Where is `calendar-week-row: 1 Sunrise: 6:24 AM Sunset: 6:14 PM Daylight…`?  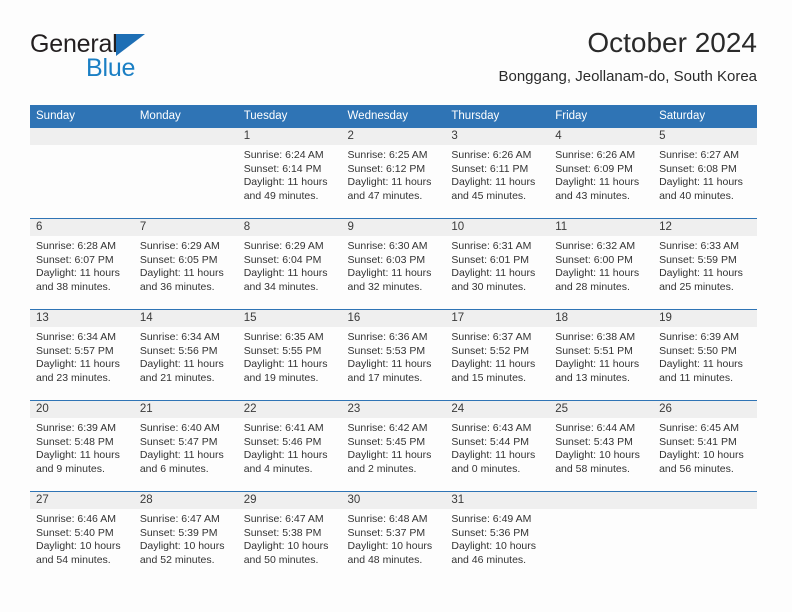 calendar-week-row: 1 Sunrise: 6:24 AM Sunset: 6:14 PM Daylight… is located at coordinates (393, 173).